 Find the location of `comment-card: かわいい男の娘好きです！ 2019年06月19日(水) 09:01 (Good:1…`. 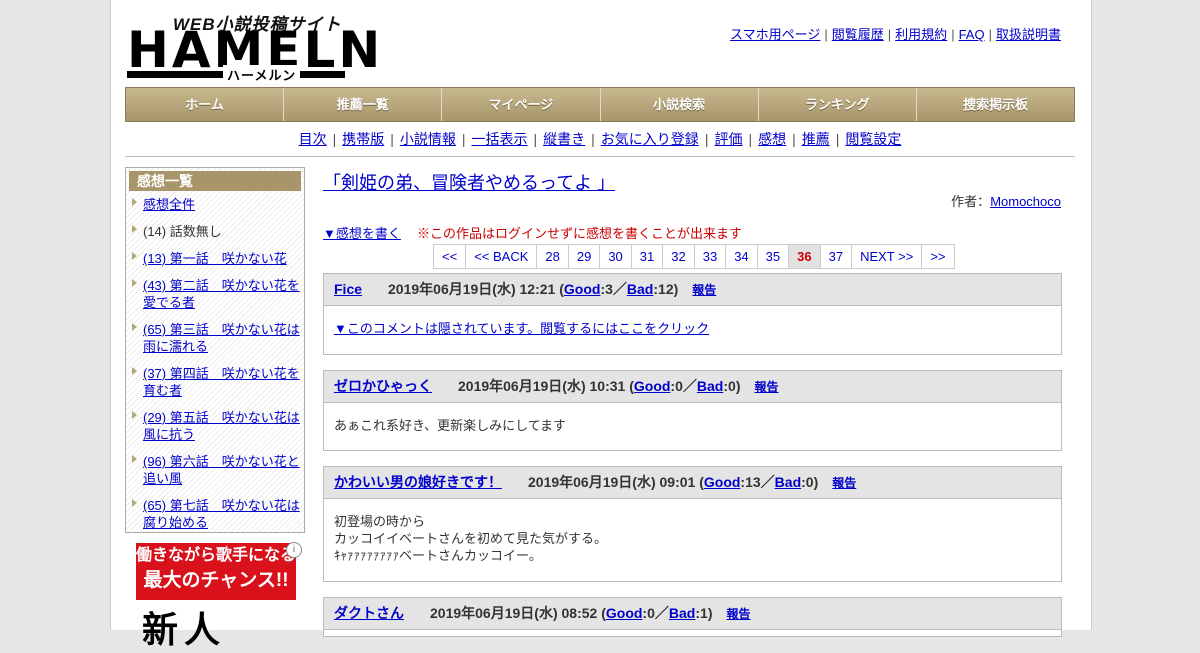

comment-card: かわいい男の娘好きです！ 2019年06月19日(水) 09:01 (Good:1… is located at coordinates (692, 524).